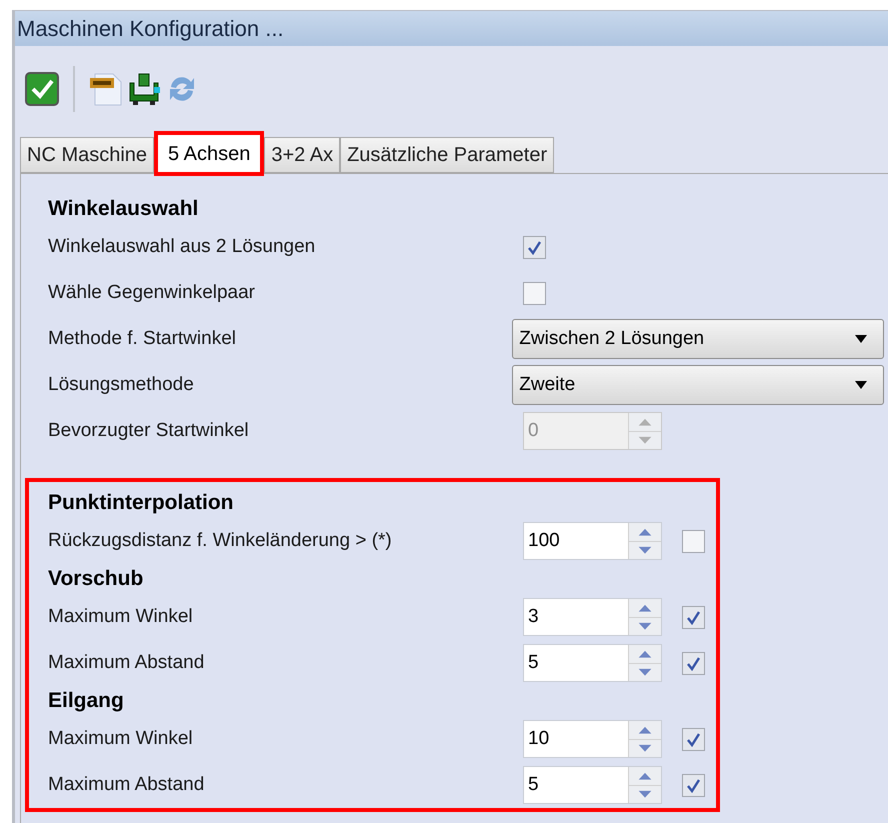 Image resolution: width=888 pixels, height=823 pixels. Describe the element at coordinates (42, 88) in the screenshot. I see `apply-check-icon` at that location.